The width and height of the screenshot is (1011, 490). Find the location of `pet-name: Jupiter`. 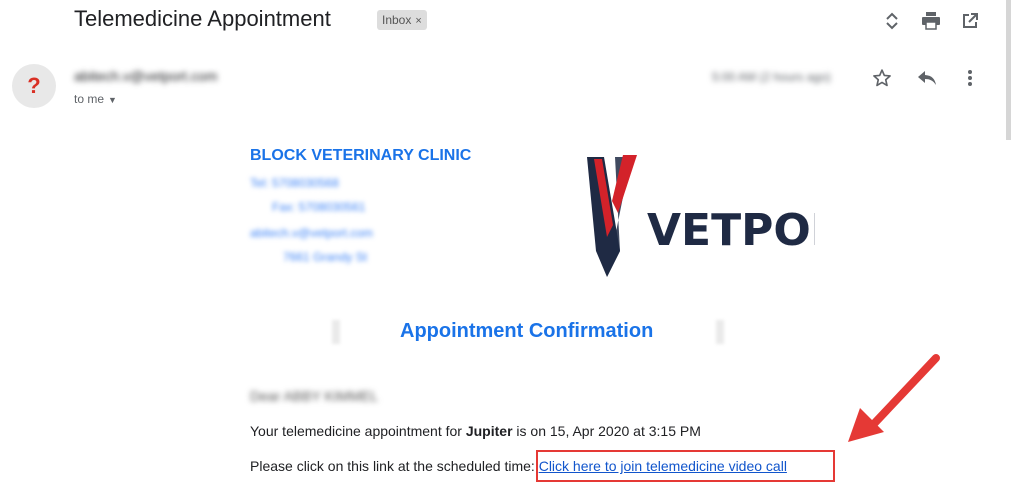

pet-name: Jupiter is located at coordinates (489, 431).